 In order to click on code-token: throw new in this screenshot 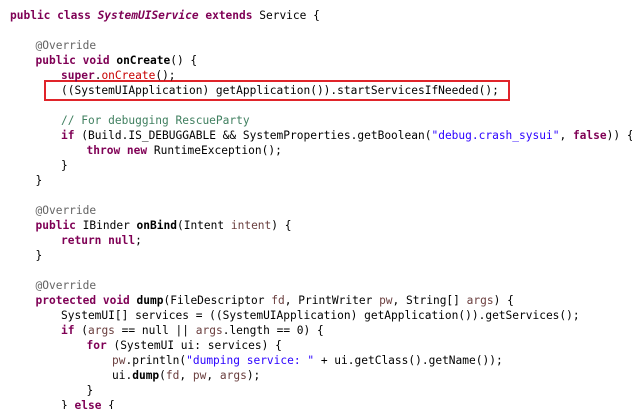, I will do `click(120, 150)`.